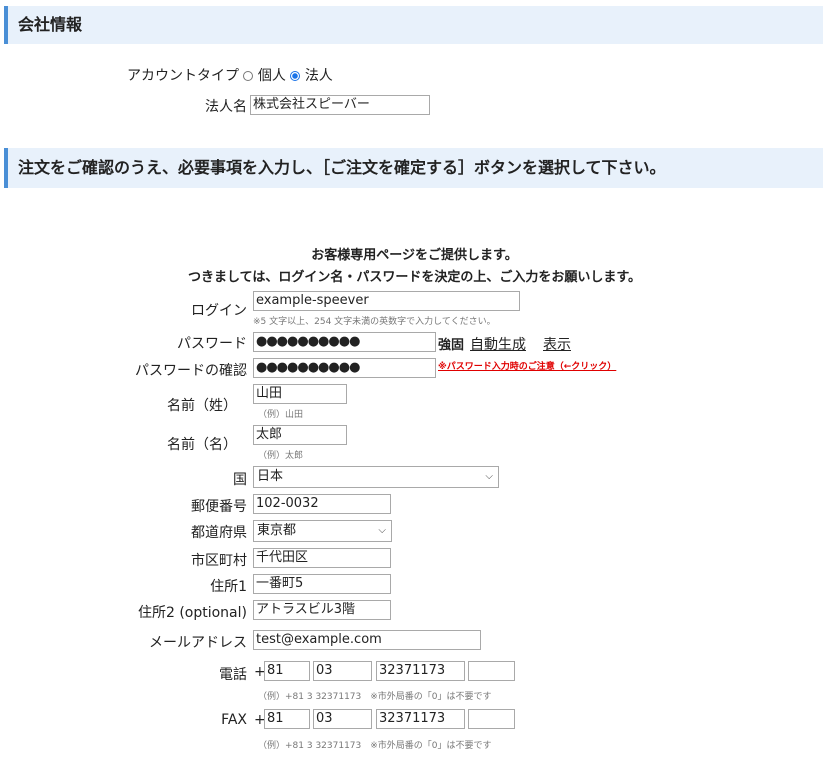 The width and height of the screenshot is (829, 760). What do you see at coordinates (414, 277) in the screenshot?
I see `intro-line-2: つきましては、ログイン名・パスワードを決定の上、ご入力をお願いします。` at bounding box center [414, 277].